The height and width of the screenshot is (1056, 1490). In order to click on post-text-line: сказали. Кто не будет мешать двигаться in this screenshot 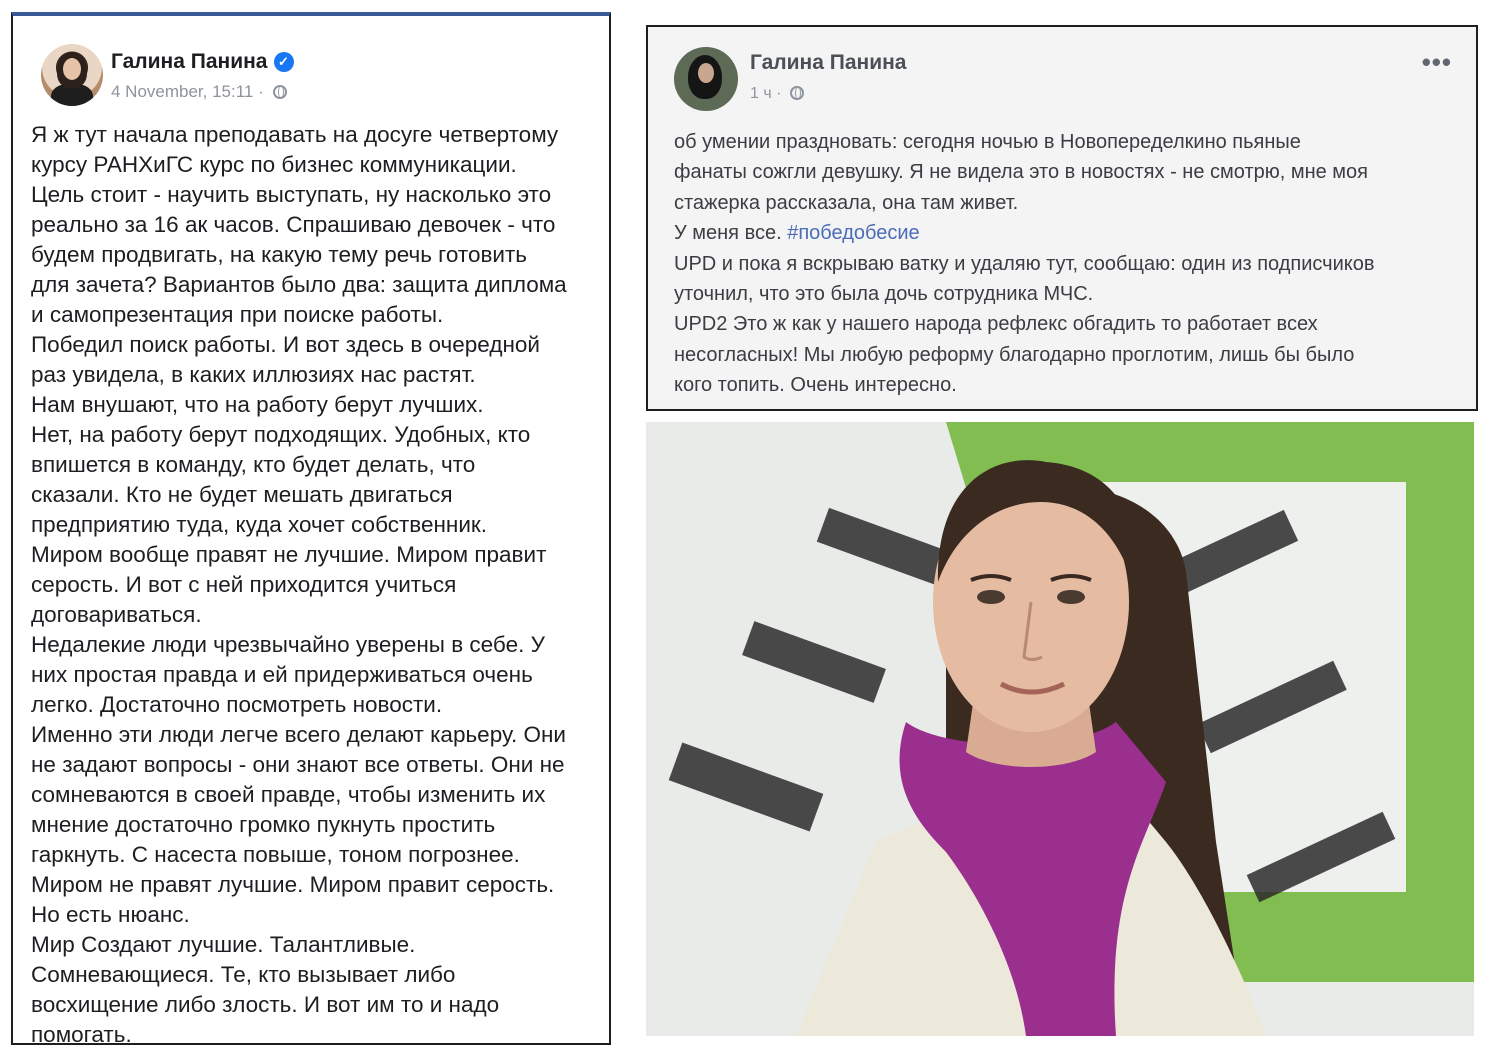, I will do `click(242, 494)`.